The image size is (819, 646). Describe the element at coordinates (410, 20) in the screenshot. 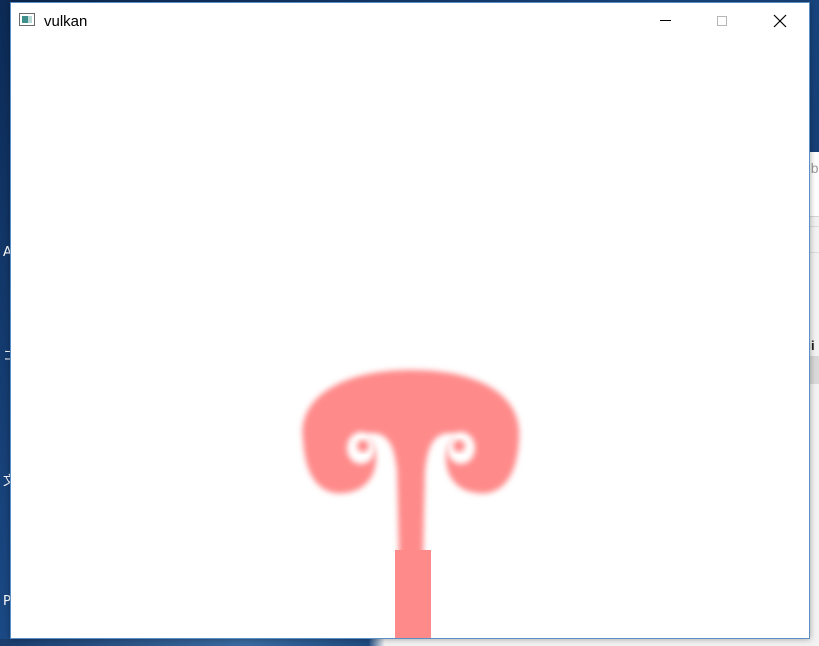

I see `title-bar: vulkan` at that location.